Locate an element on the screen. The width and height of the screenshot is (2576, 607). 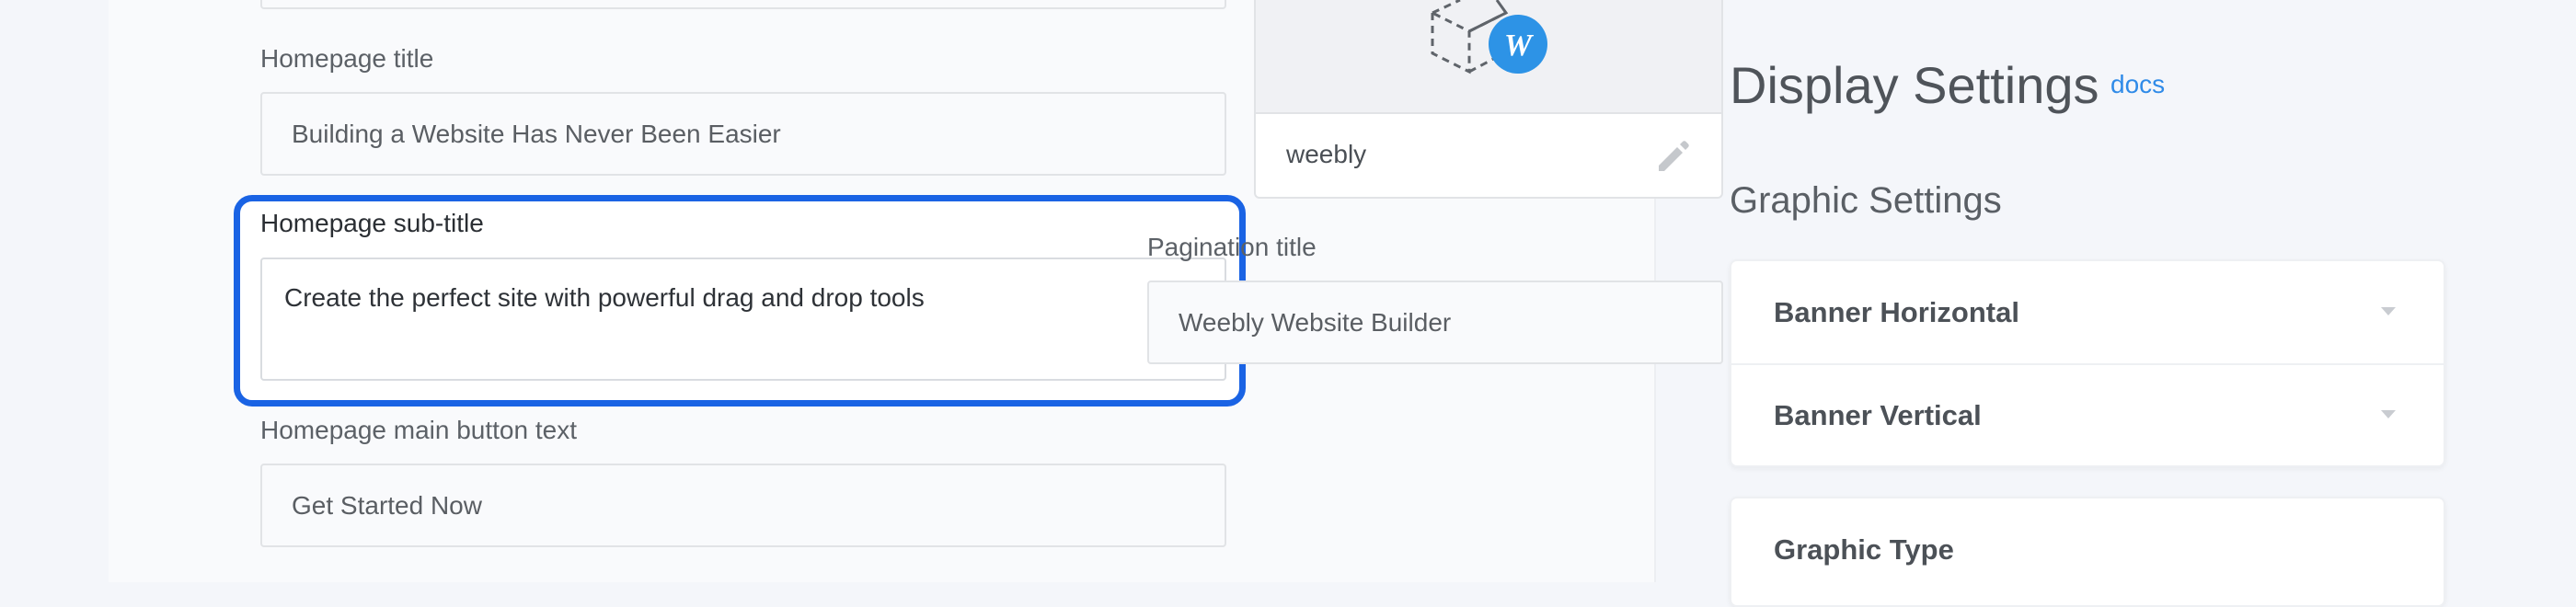
banner-horizontal-label: Banner Horizontal is located at coordinates (1896, 312).